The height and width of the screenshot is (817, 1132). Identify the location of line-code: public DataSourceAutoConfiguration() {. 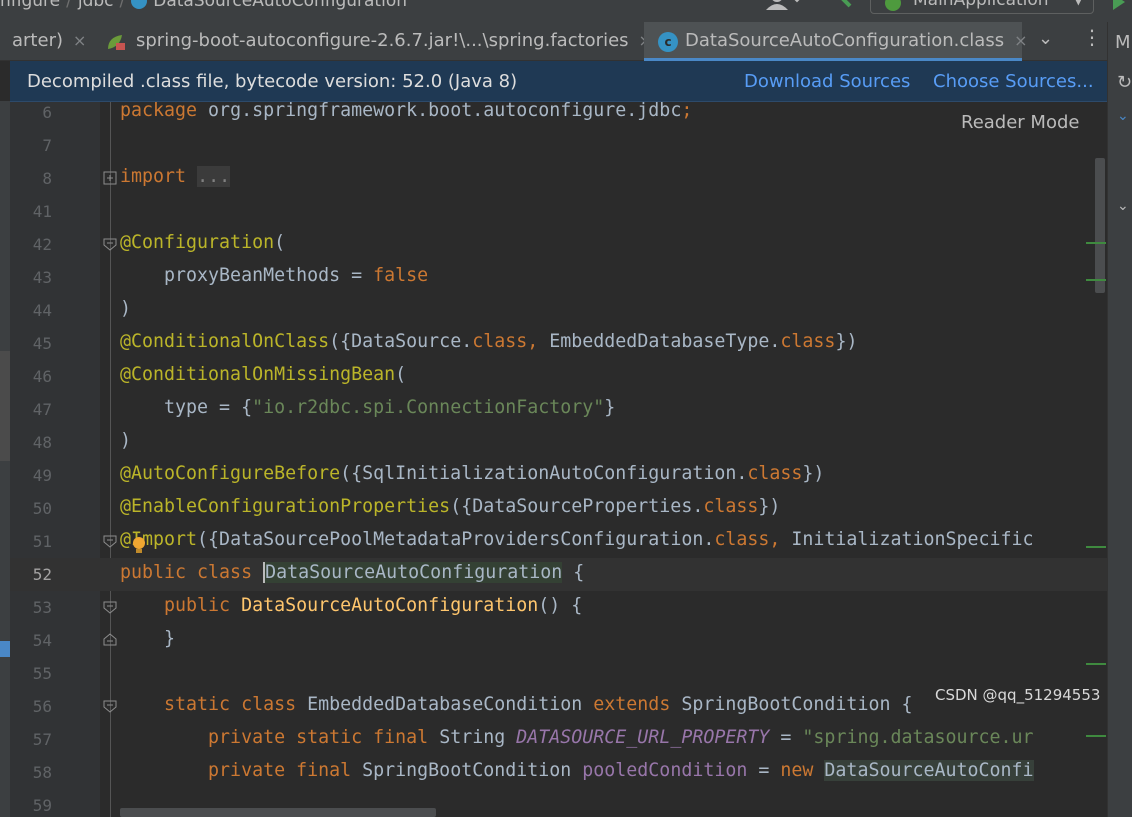
(351, 605).